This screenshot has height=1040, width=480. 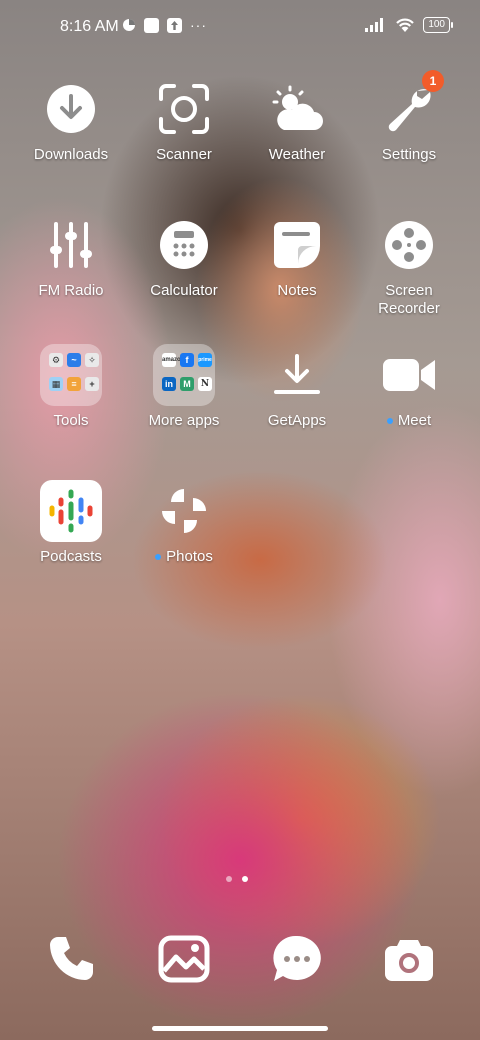 I want to click on phone-icon, so click(x=71, y=959).